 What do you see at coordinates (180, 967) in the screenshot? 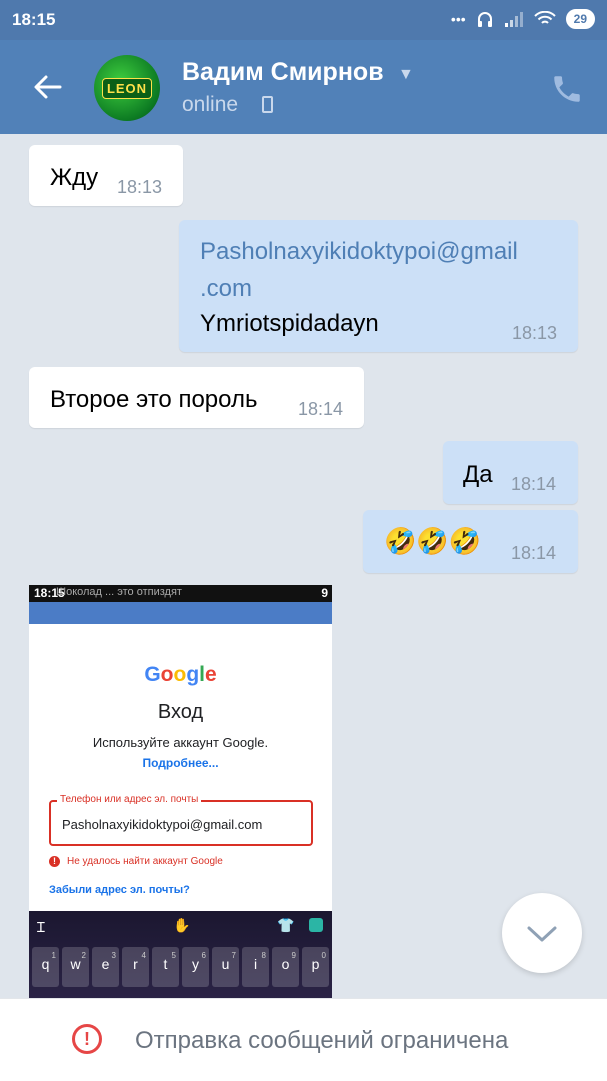
I see `keyboard-row: 1q 2w 3e 4r 5t 6y 7u 8i 9o 0p` at bounding box center [180, 967].